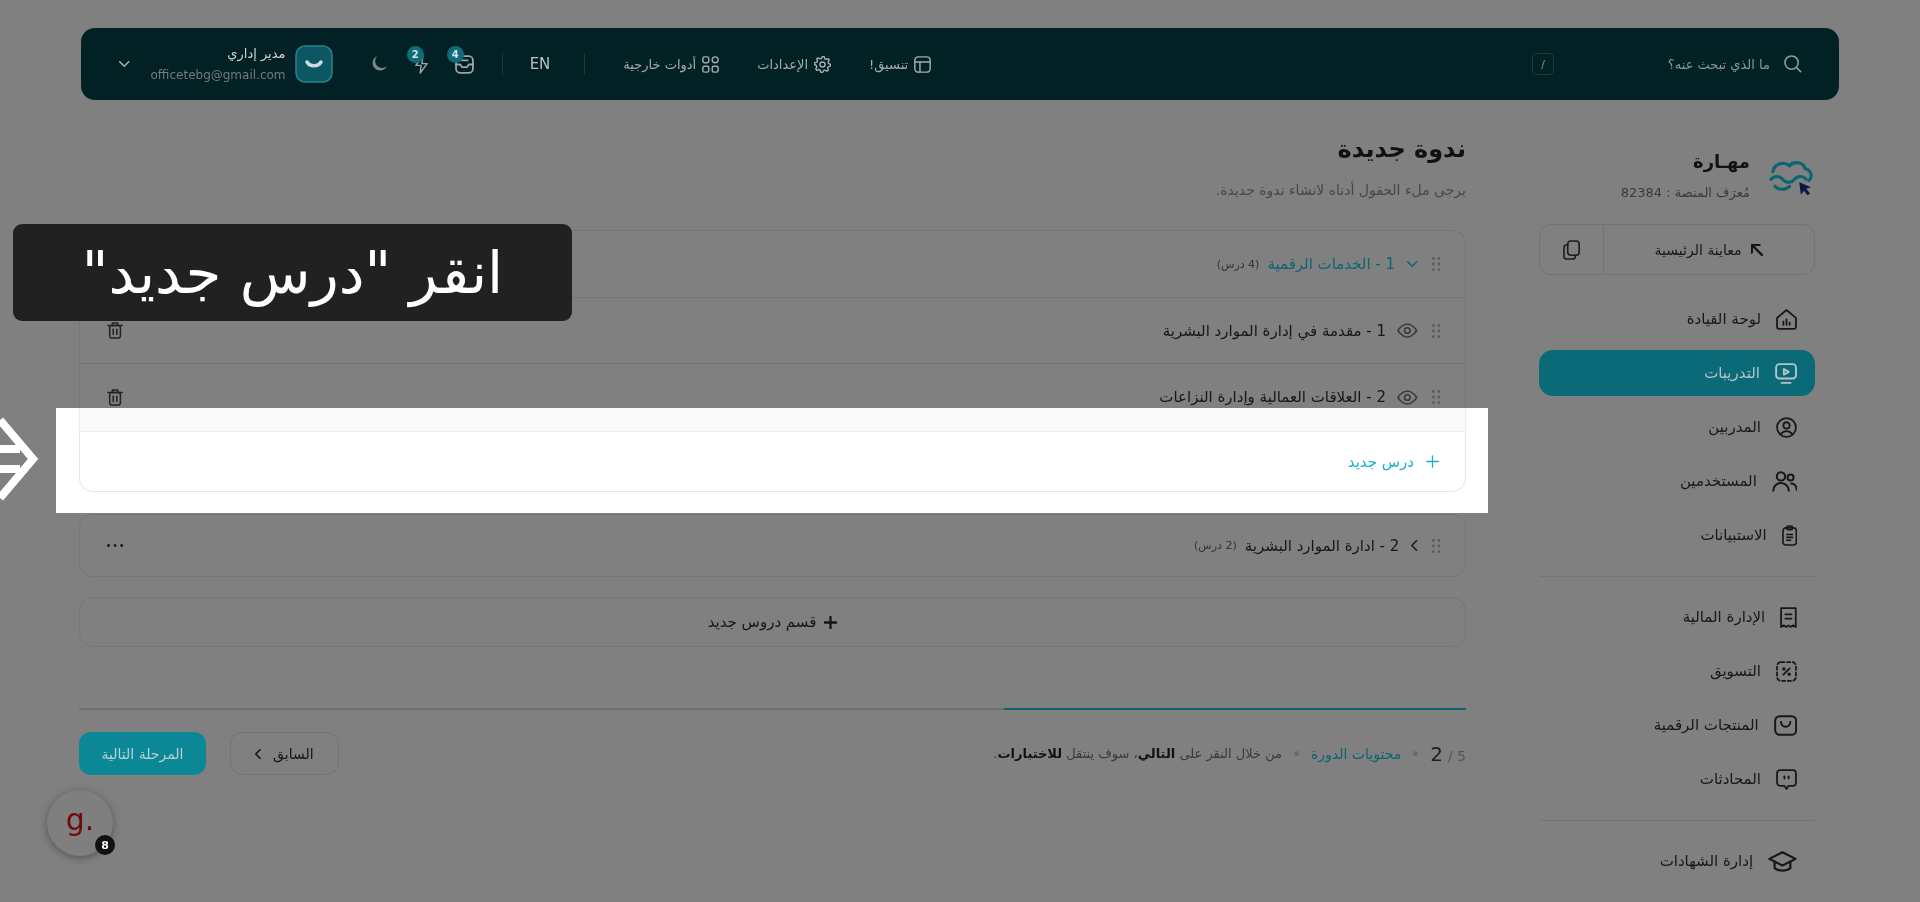 The height and width of the screenshot is (902, 1920). I want to click on receipt-icon, so click(1788, 617).